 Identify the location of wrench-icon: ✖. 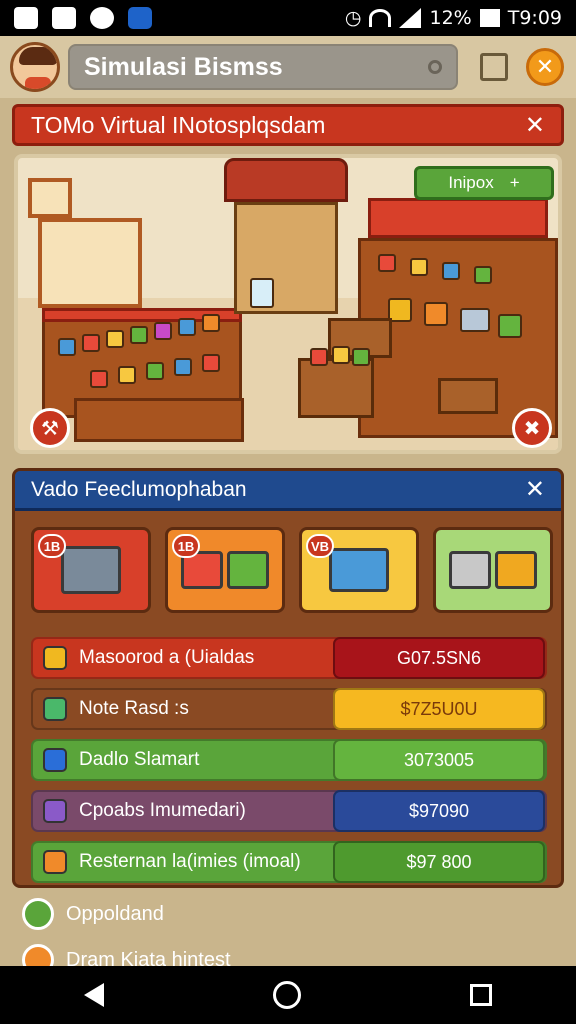
(532, 428).